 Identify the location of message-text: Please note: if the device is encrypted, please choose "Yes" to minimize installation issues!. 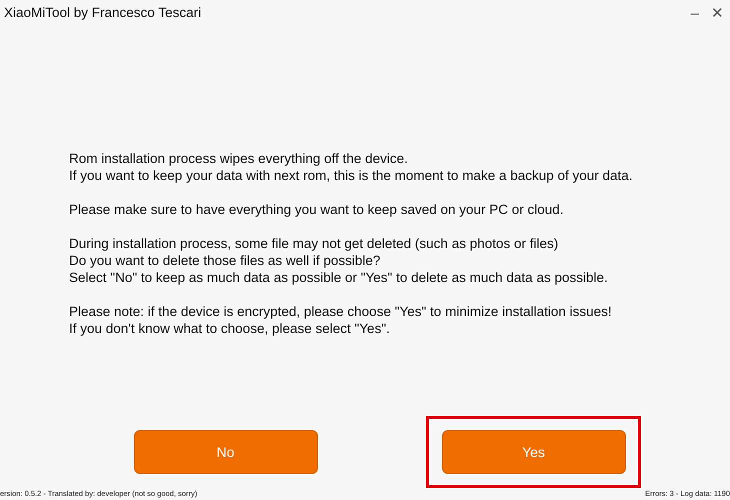
(340, 311).